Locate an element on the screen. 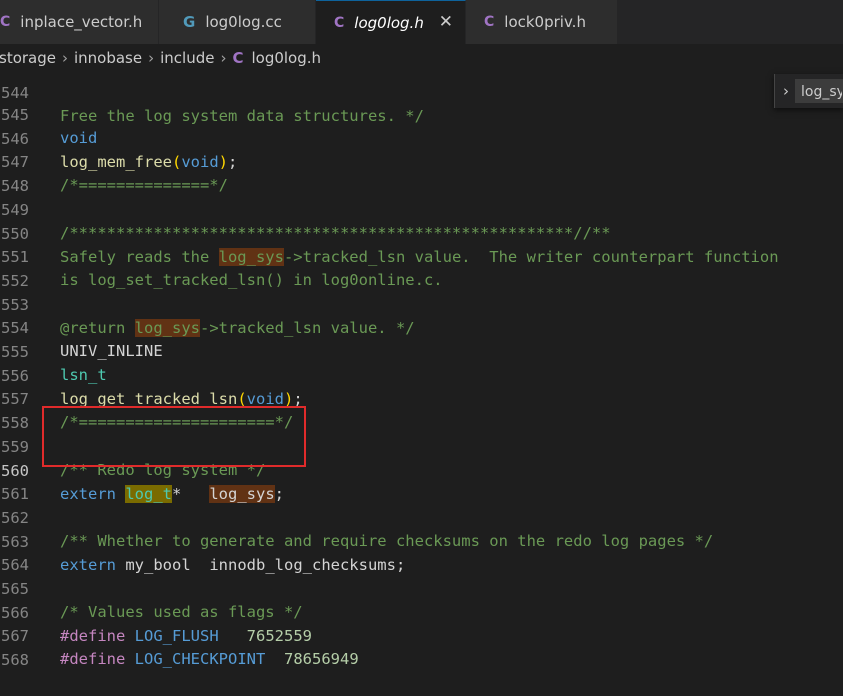  code-line: 547 /*==============*/ is located at coordinates (421, 161).